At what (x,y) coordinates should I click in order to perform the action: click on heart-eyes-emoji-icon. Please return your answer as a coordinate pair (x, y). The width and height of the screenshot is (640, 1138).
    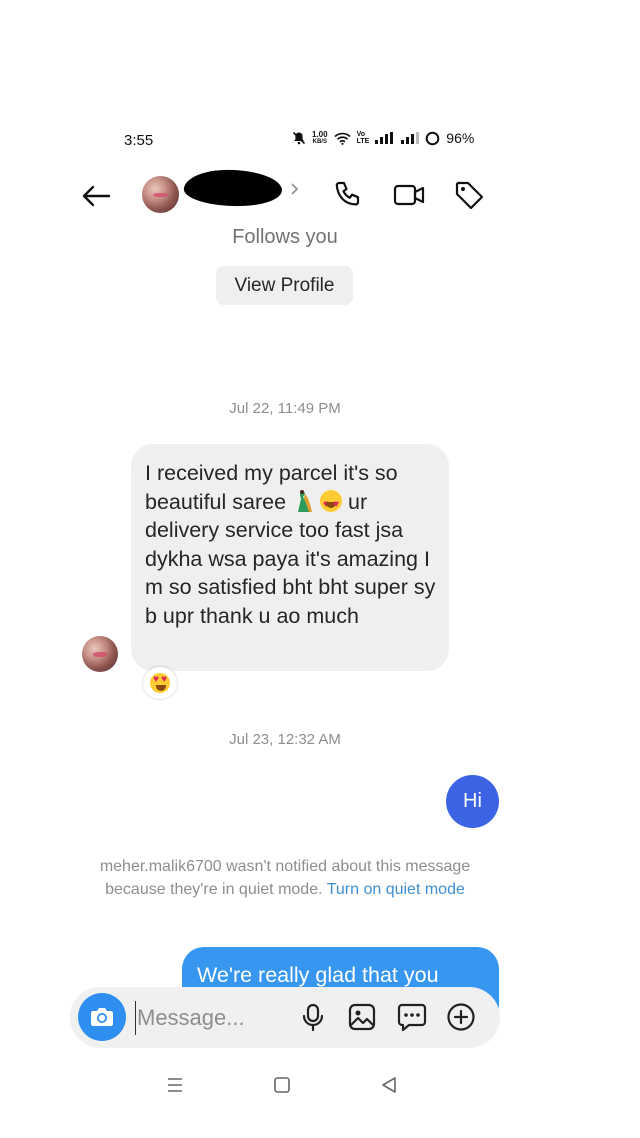
    Looking at the image, I should click on (331, 504).